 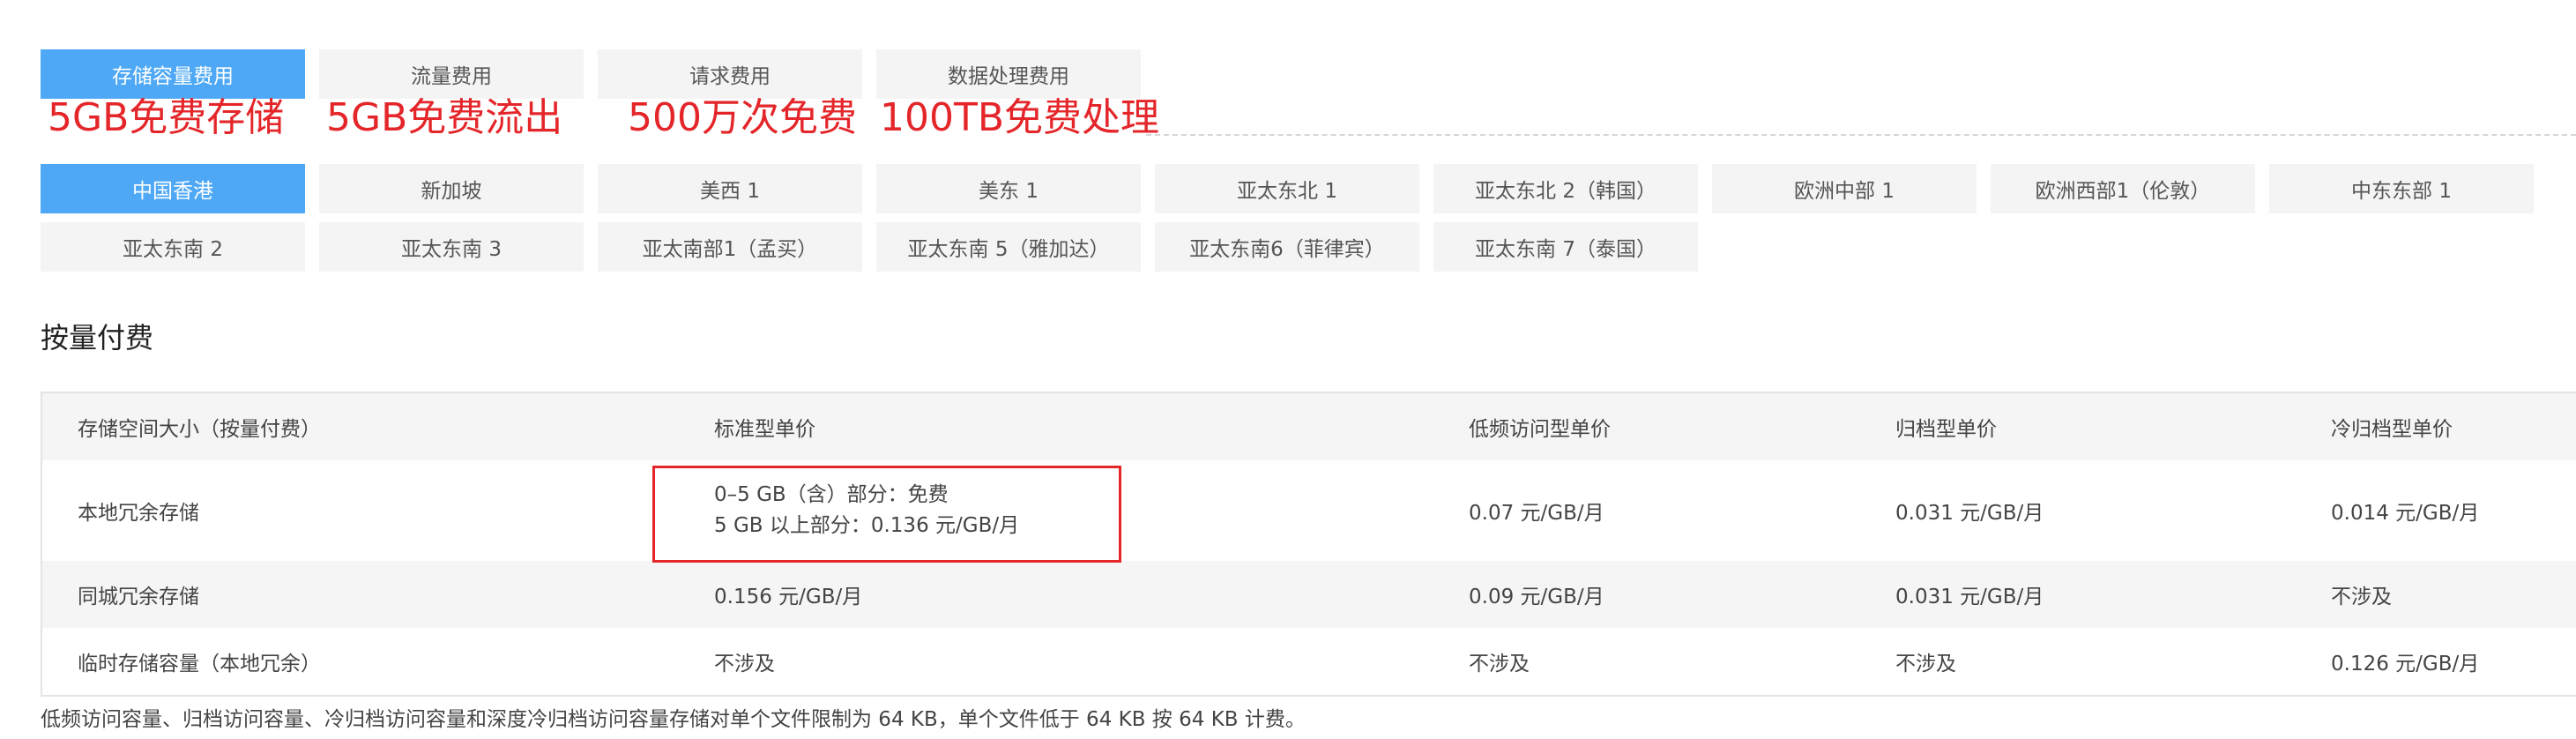 What do you see at coordinates (1309, 662) in the screenshot?
I see `table-row: 临时存储容量（本地冗余） 不涉及 不涉及 不涉及 0.126 元/GB/月` at bounding box center [1309, 662].